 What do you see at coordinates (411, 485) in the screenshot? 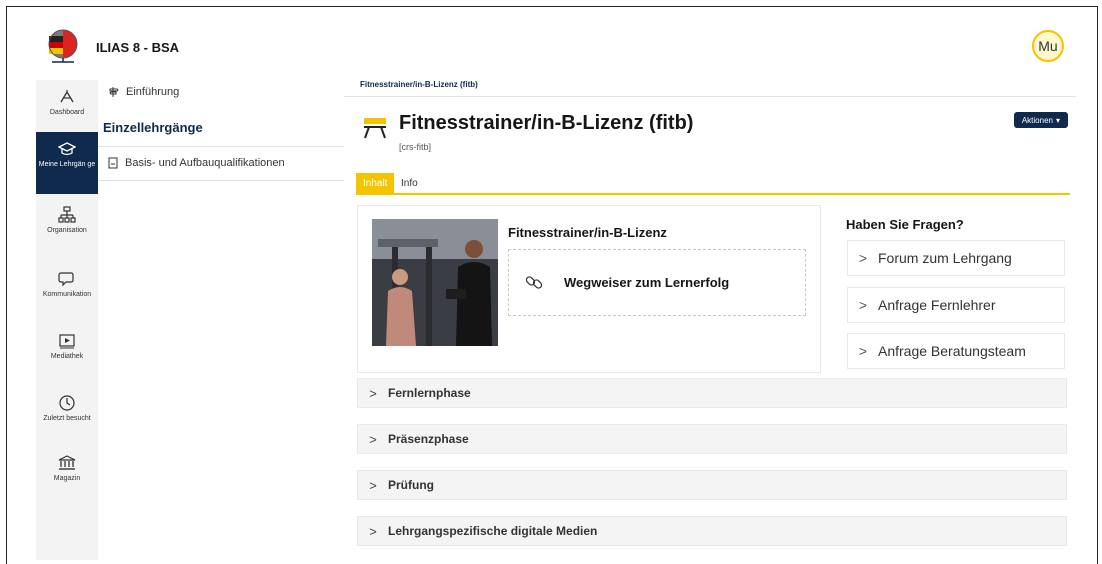
I see `accordion-label: Prüfung` at bounding box center [411, 485].